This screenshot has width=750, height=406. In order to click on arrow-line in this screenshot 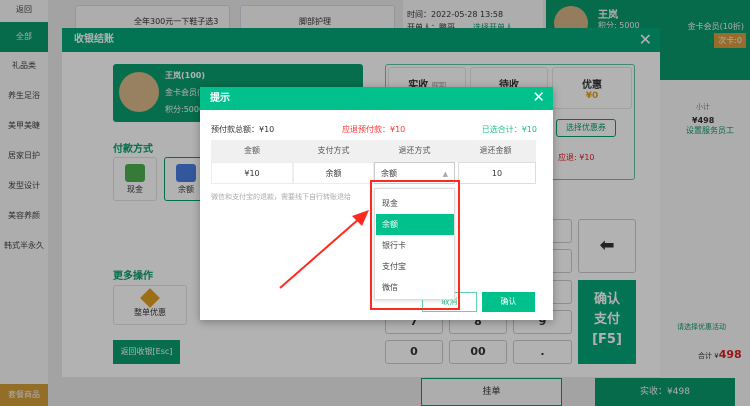, I will do `click(320, 253)`.